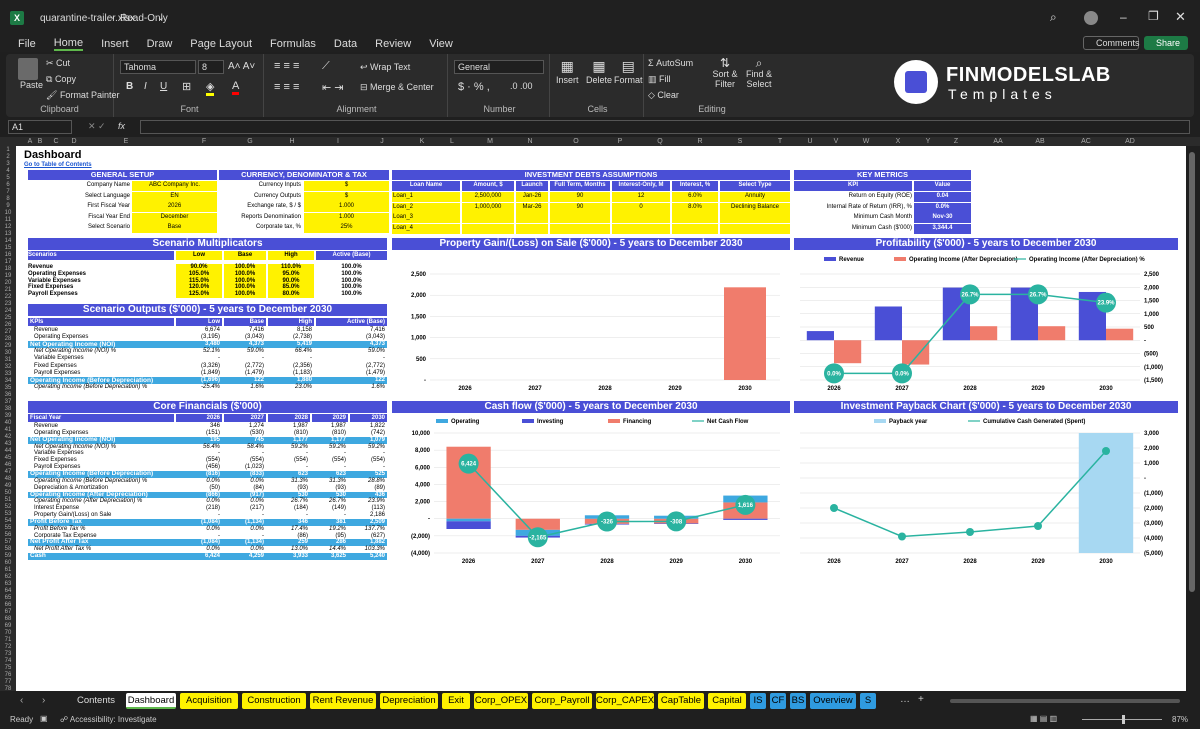 The width and height of the screenshot is (1200, 729). What do you see at coordinates (8, 213) in the screenshot?
I see `row-header: 10` at bounding box center [8, 213].